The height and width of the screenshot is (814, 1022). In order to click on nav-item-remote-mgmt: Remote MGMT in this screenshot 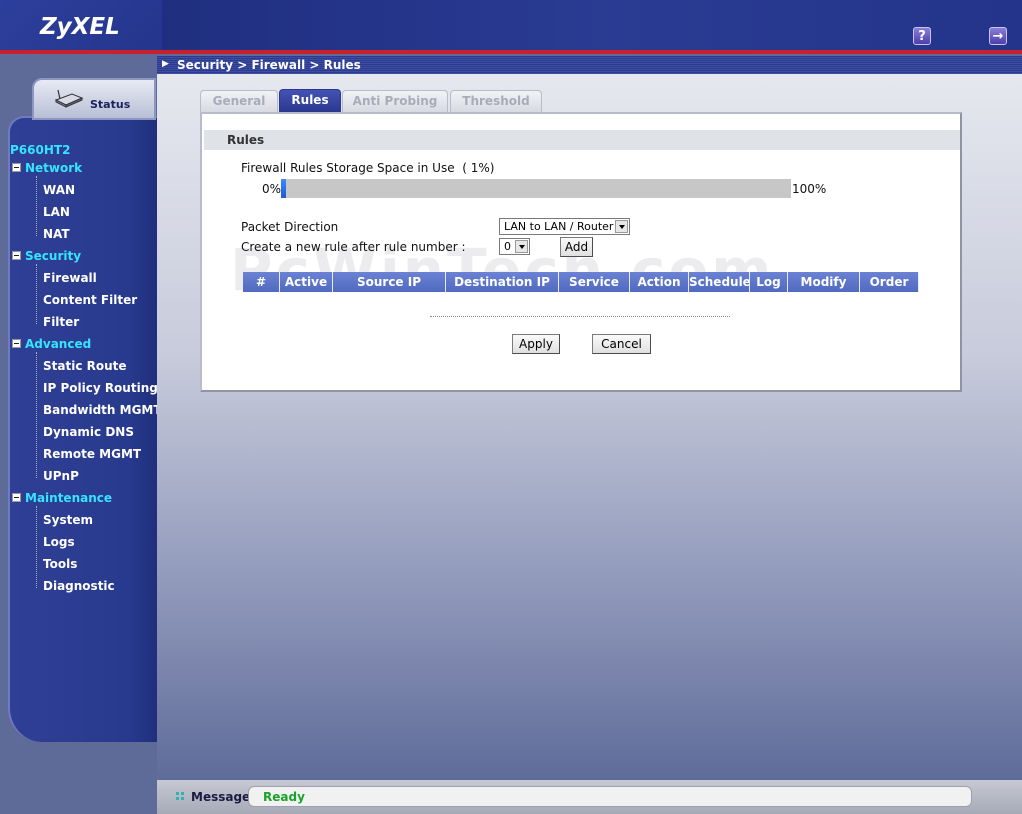, I will do `click(92, 454)`.